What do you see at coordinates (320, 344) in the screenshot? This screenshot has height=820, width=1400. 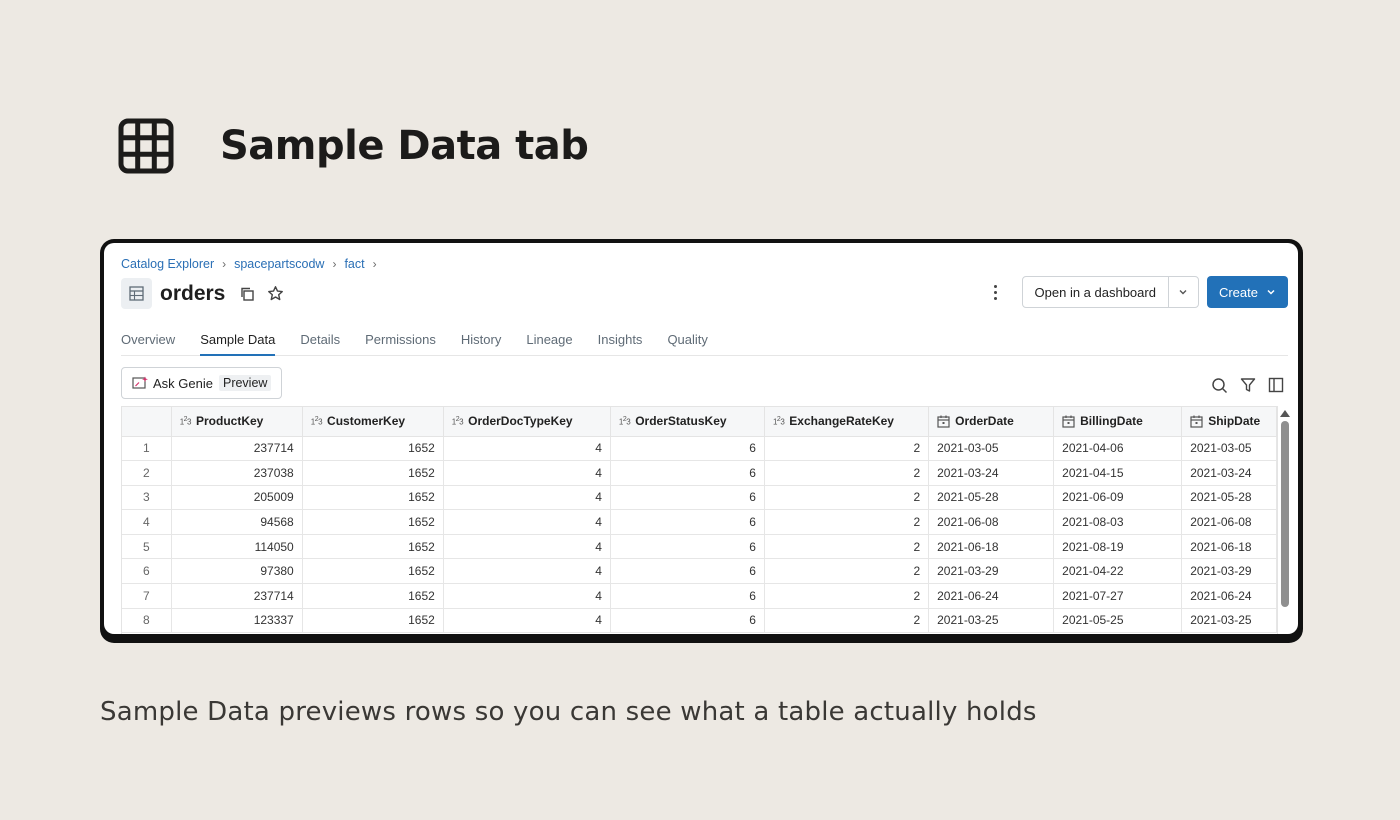 I see `tab-details: Details` at bounding box center [320, 344].